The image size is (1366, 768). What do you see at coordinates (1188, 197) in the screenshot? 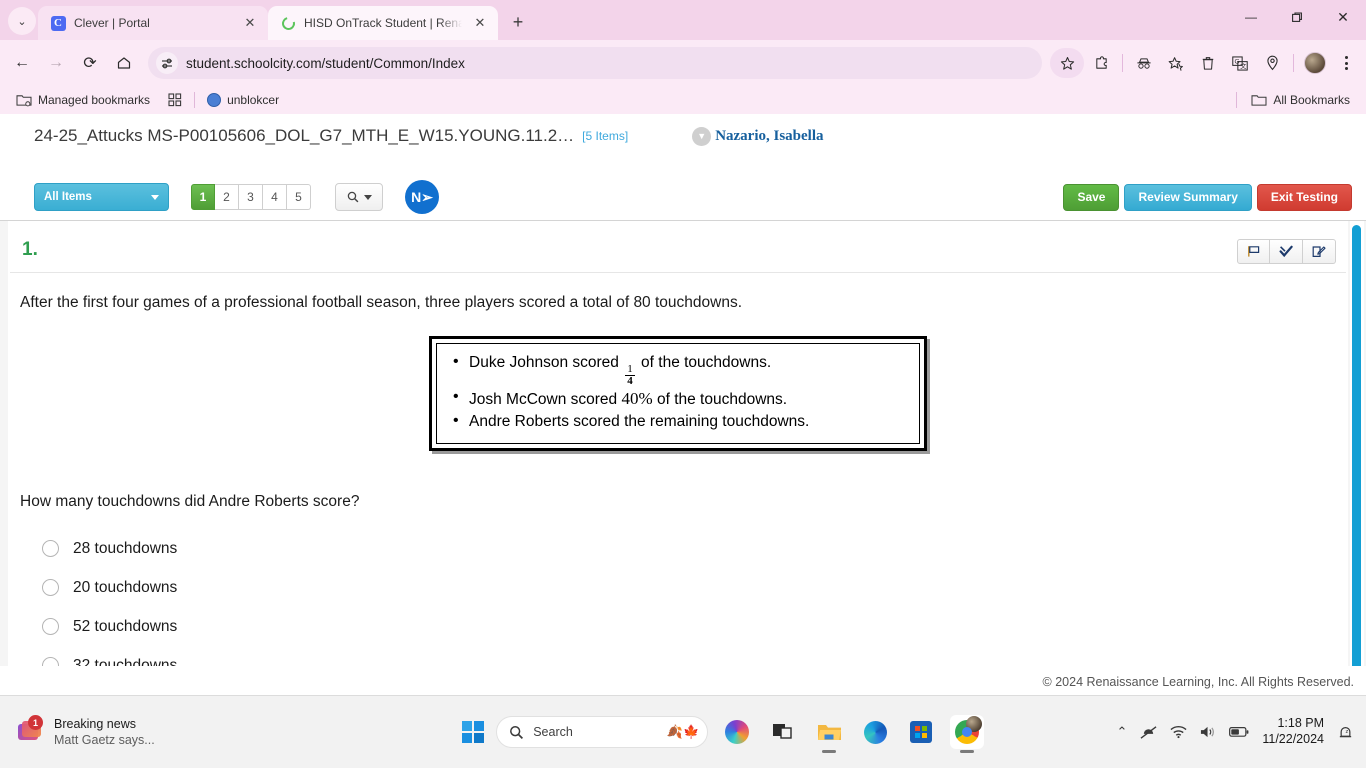
I see `review-summary-button: Review Summary` at bounding box center [1188, 197].